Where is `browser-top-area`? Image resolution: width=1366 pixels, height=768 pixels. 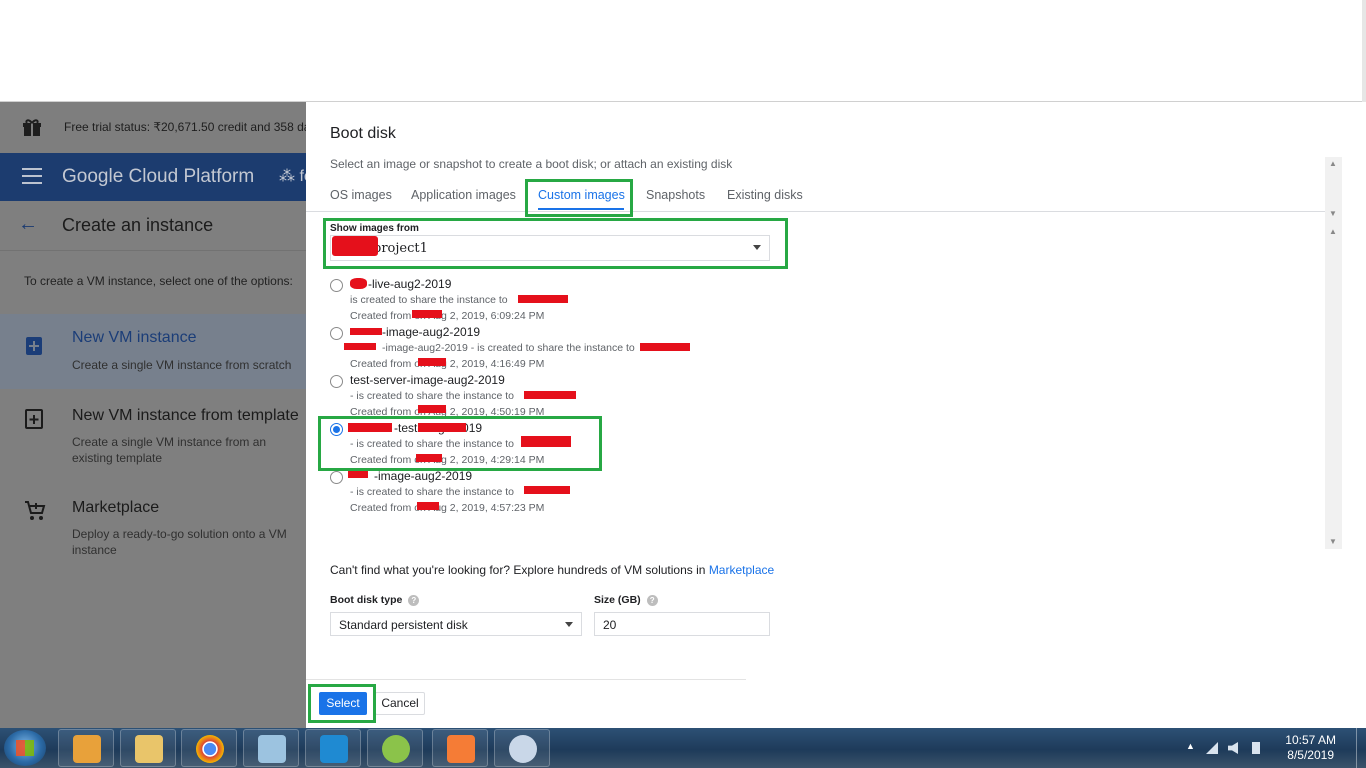
browser-top-area is located at coordinates (683, 51).